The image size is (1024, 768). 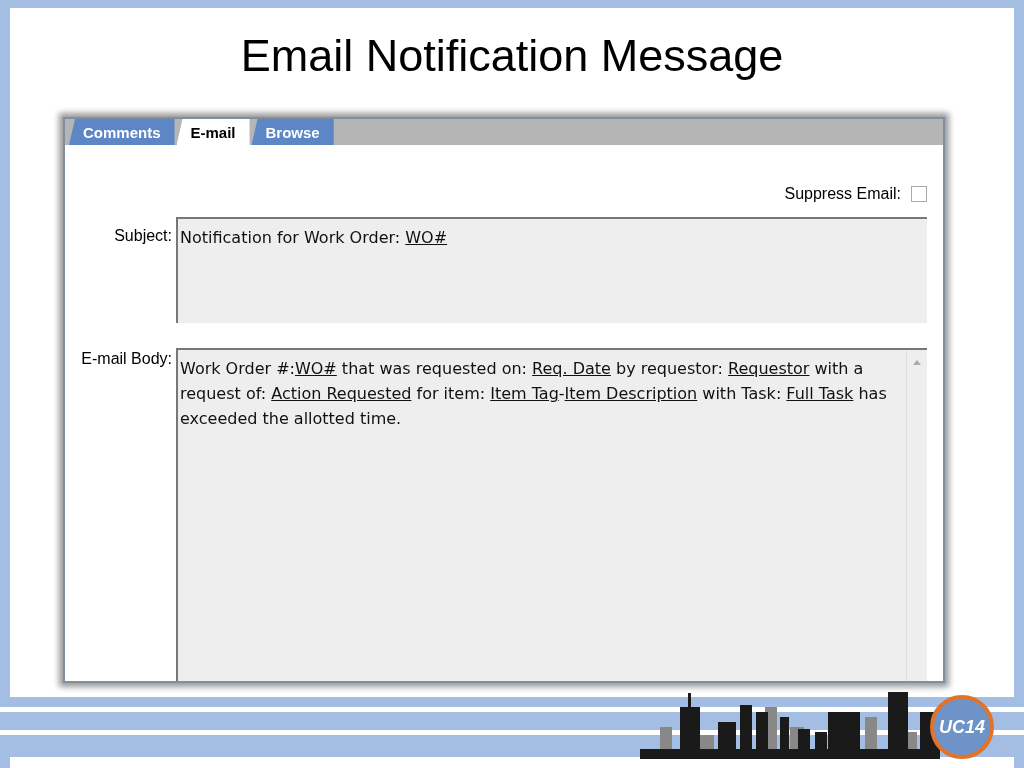 I want to click on suppress-email-checkbox, so click(x=919, y=194).